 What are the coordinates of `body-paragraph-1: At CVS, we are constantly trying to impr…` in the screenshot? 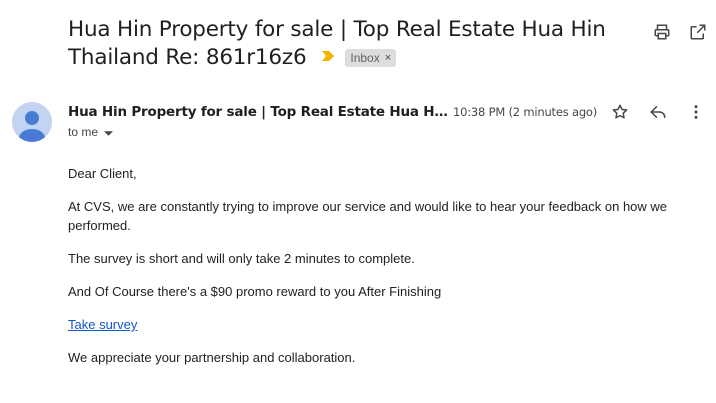 It's located at (368, 216).